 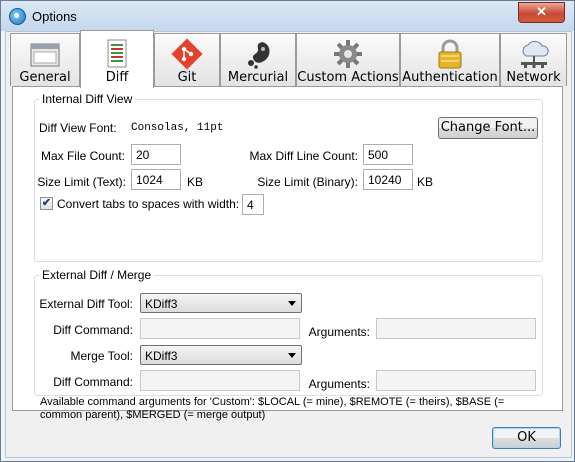 What do you see at coordinates (187, 54) in the screenshot?
I see `git-icon` at bounding box center [187, 54].